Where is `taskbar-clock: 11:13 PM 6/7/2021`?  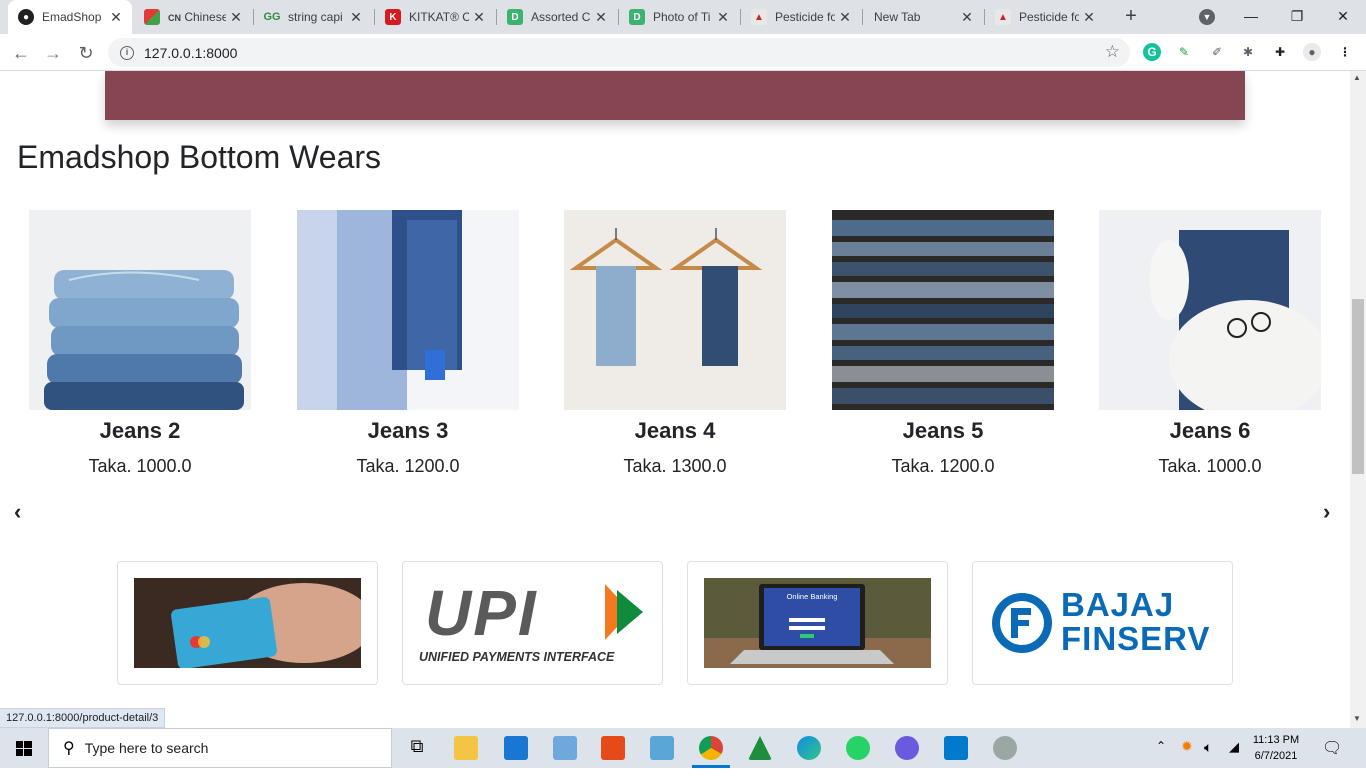 taskbar-clock: 11:13 PM 6/7/2021 is located at coordinates (1276, 748).